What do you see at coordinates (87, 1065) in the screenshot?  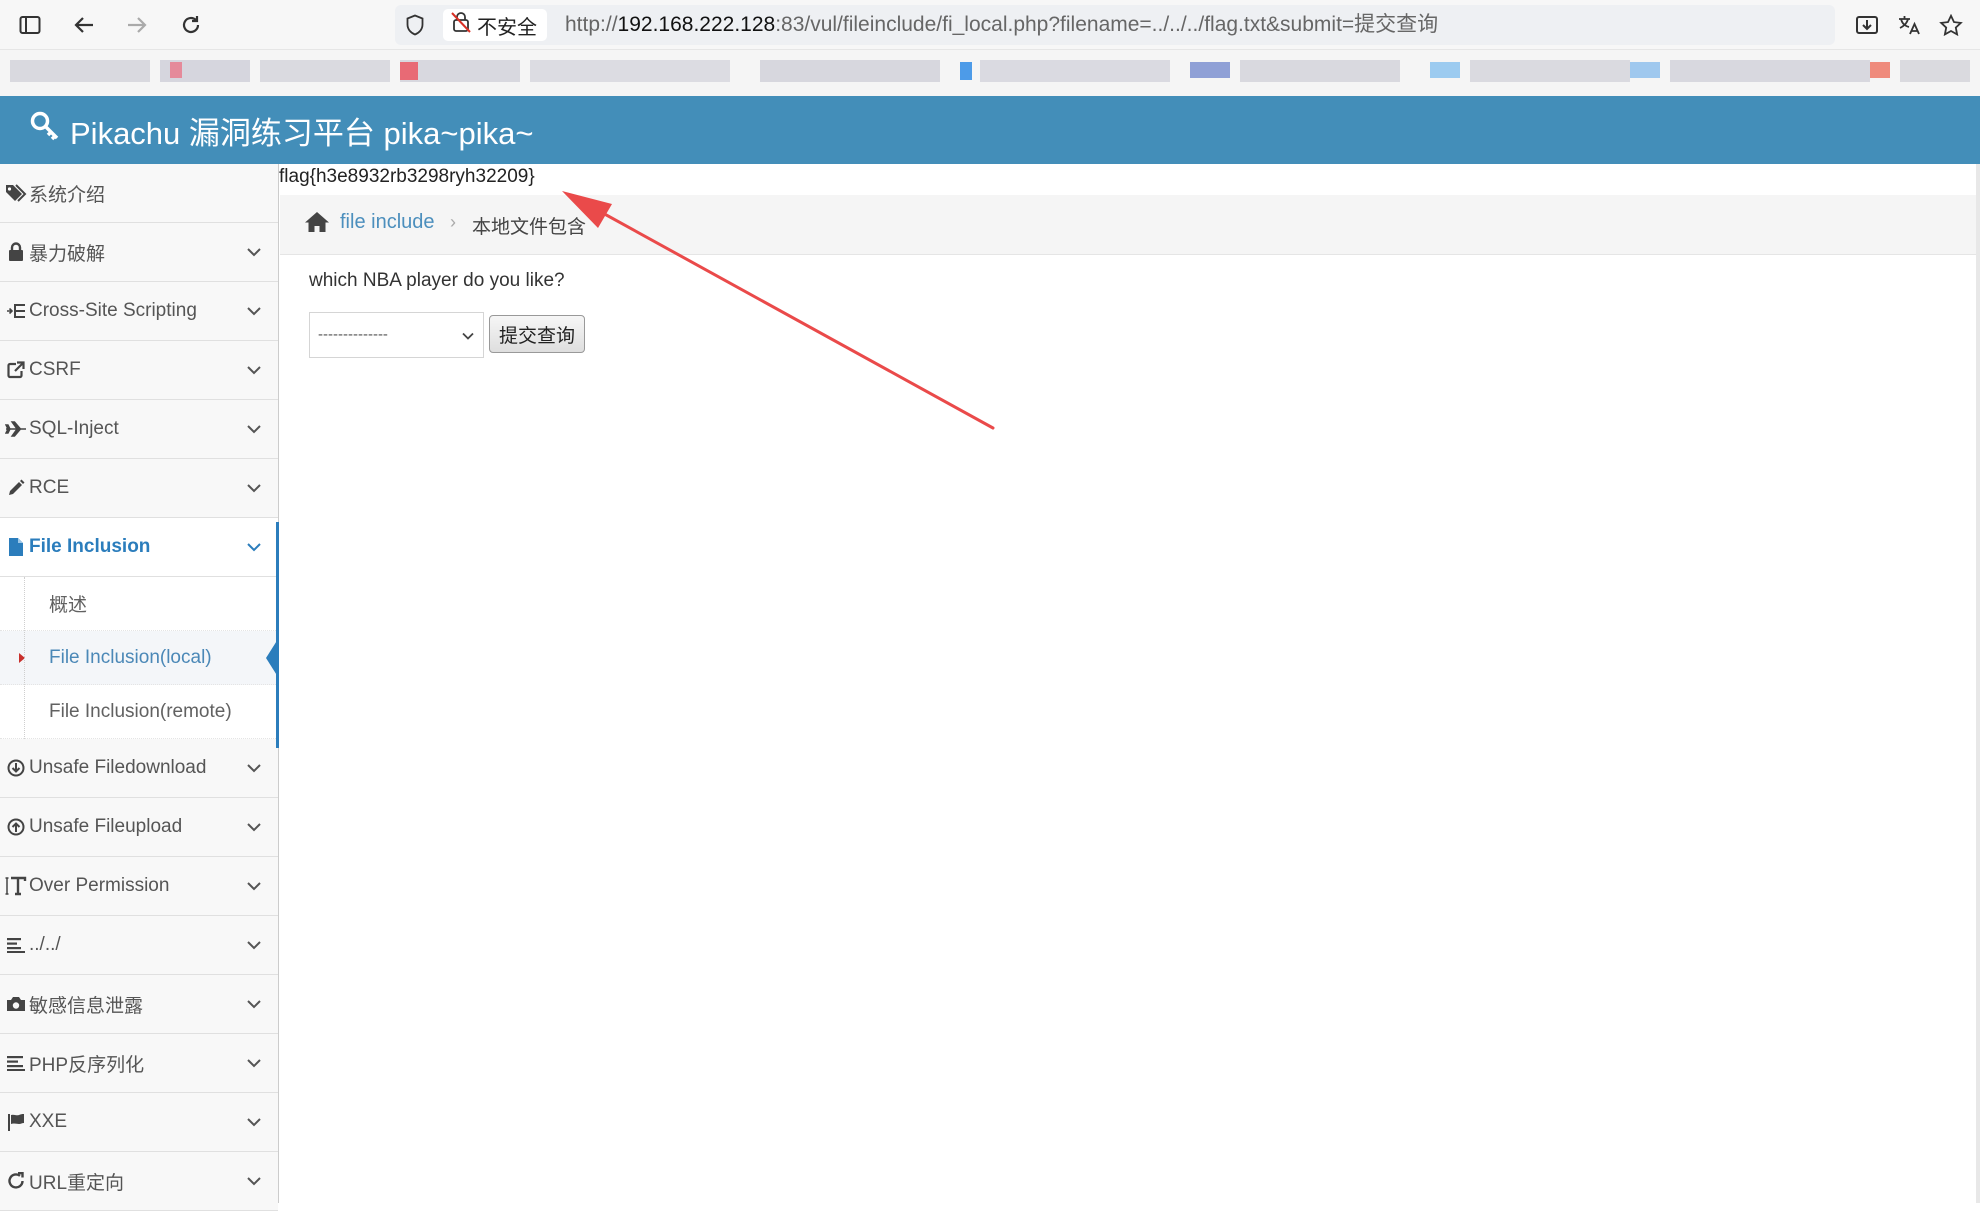 I see `sidebar-item-label: PHP反序列化` at bounding box center [87, 1065].